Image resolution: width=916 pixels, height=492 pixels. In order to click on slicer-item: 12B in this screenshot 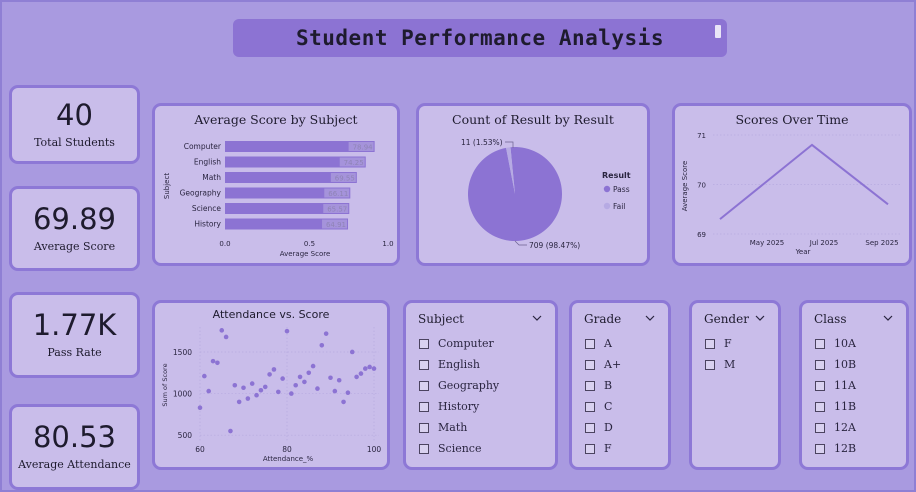, I will do `click(835, 448)`.